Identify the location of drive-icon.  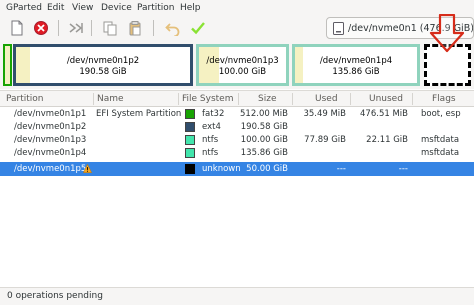
(338, 28).